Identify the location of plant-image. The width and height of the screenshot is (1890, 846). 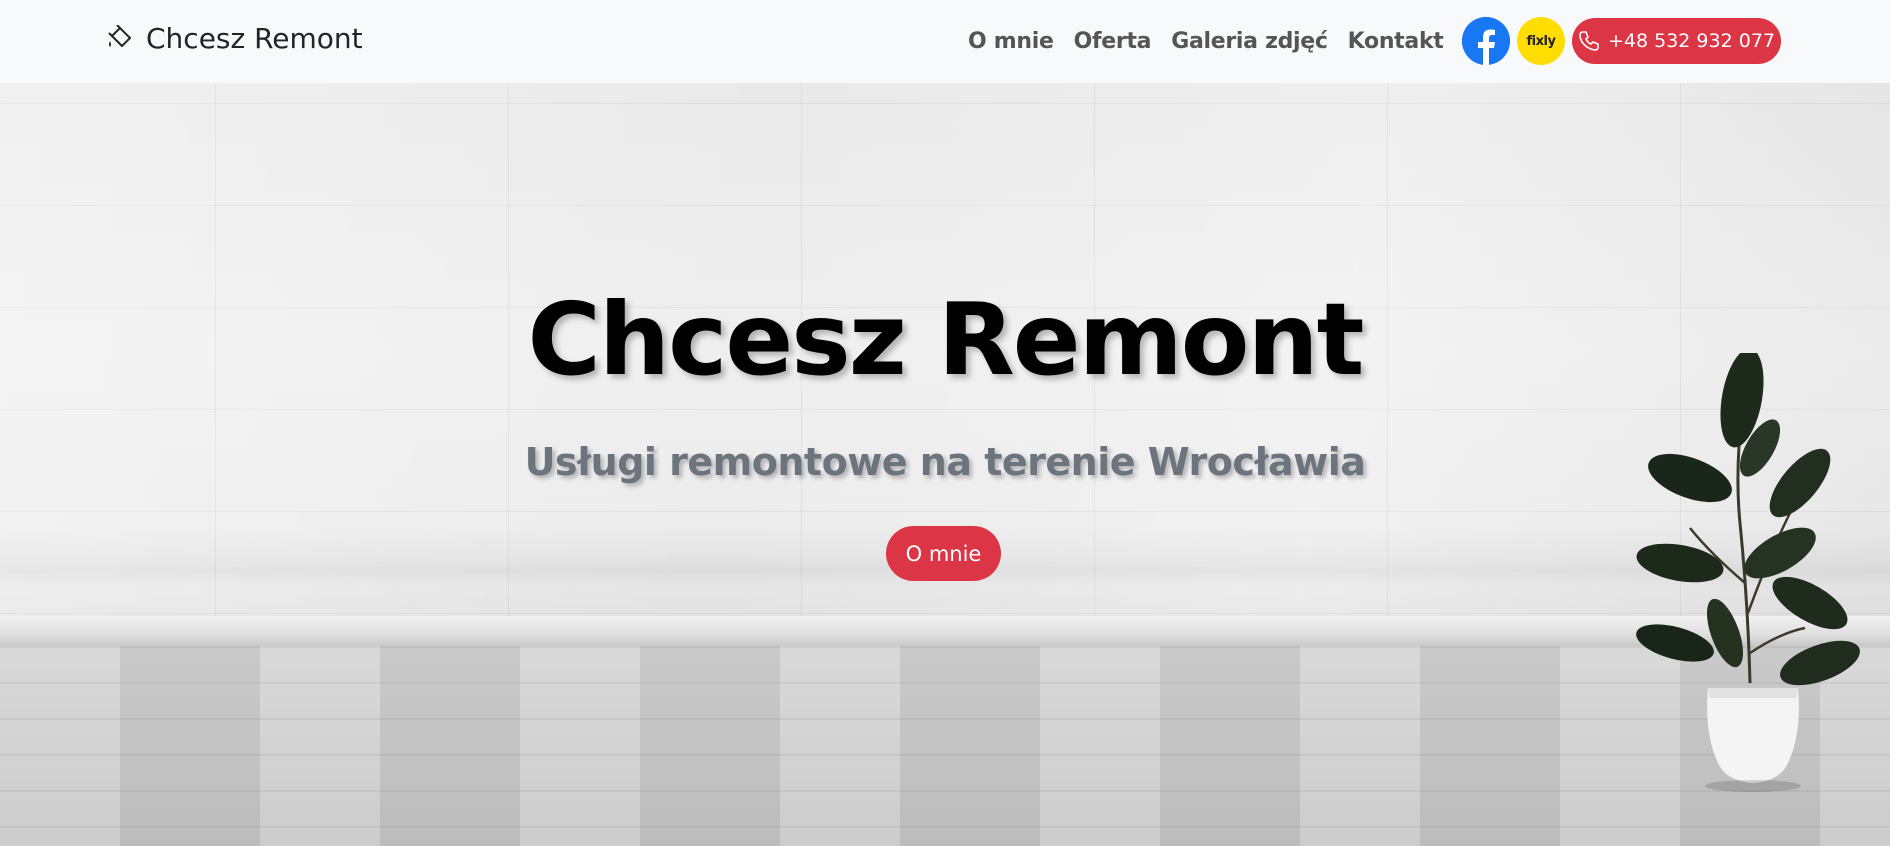
(1748, 572).